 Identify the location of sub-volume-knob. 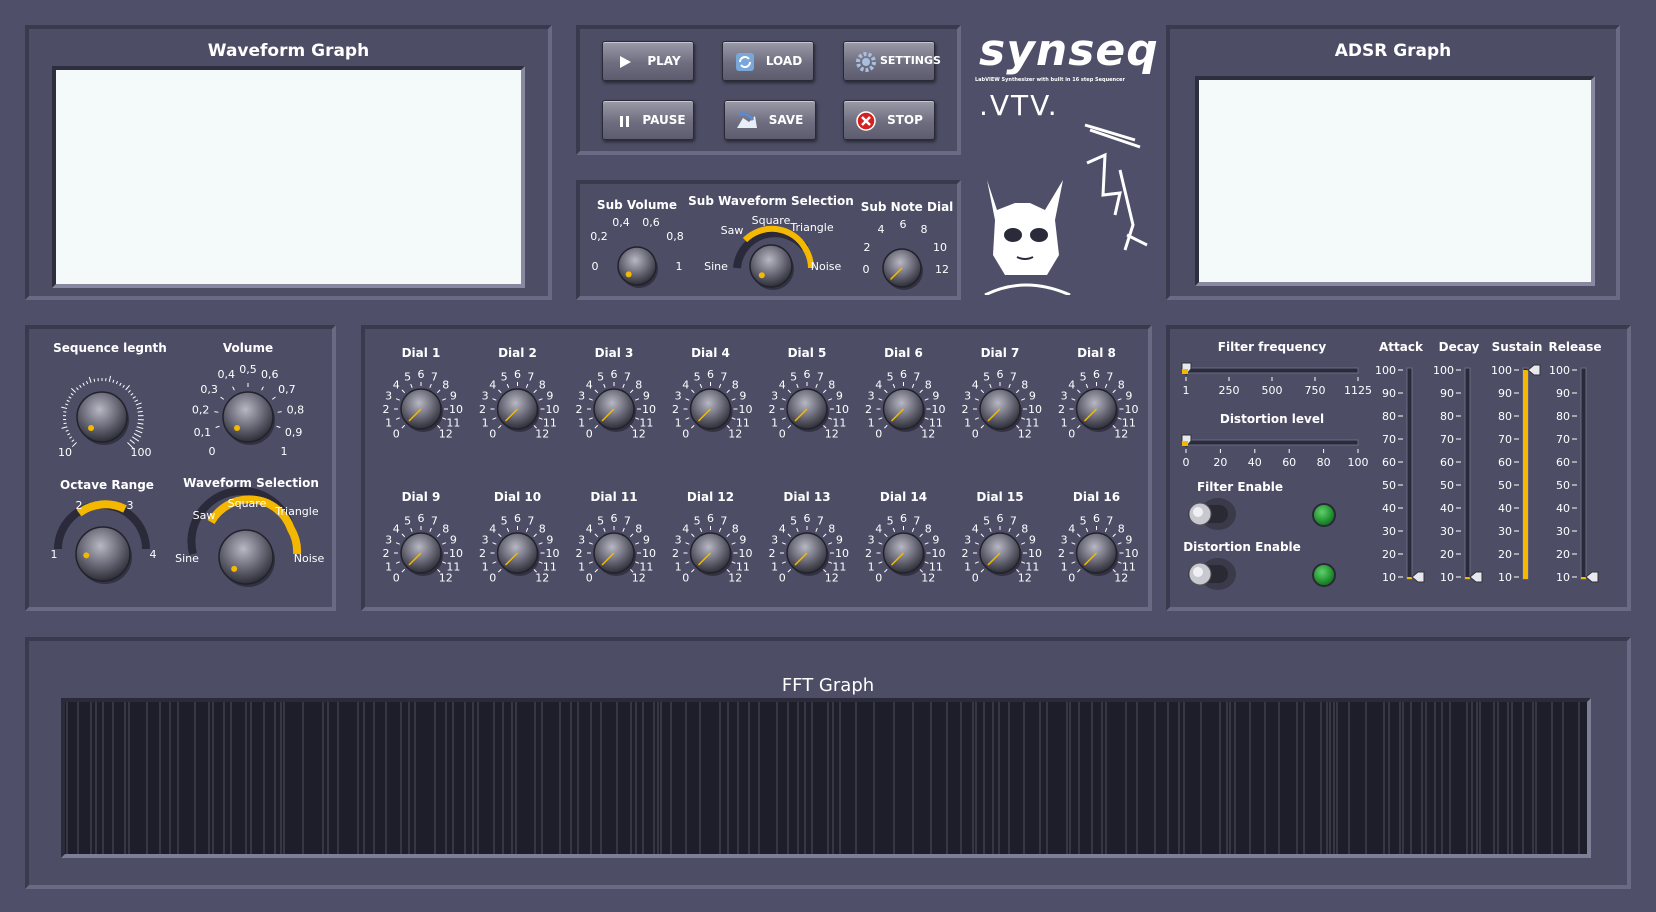
(637, 267).